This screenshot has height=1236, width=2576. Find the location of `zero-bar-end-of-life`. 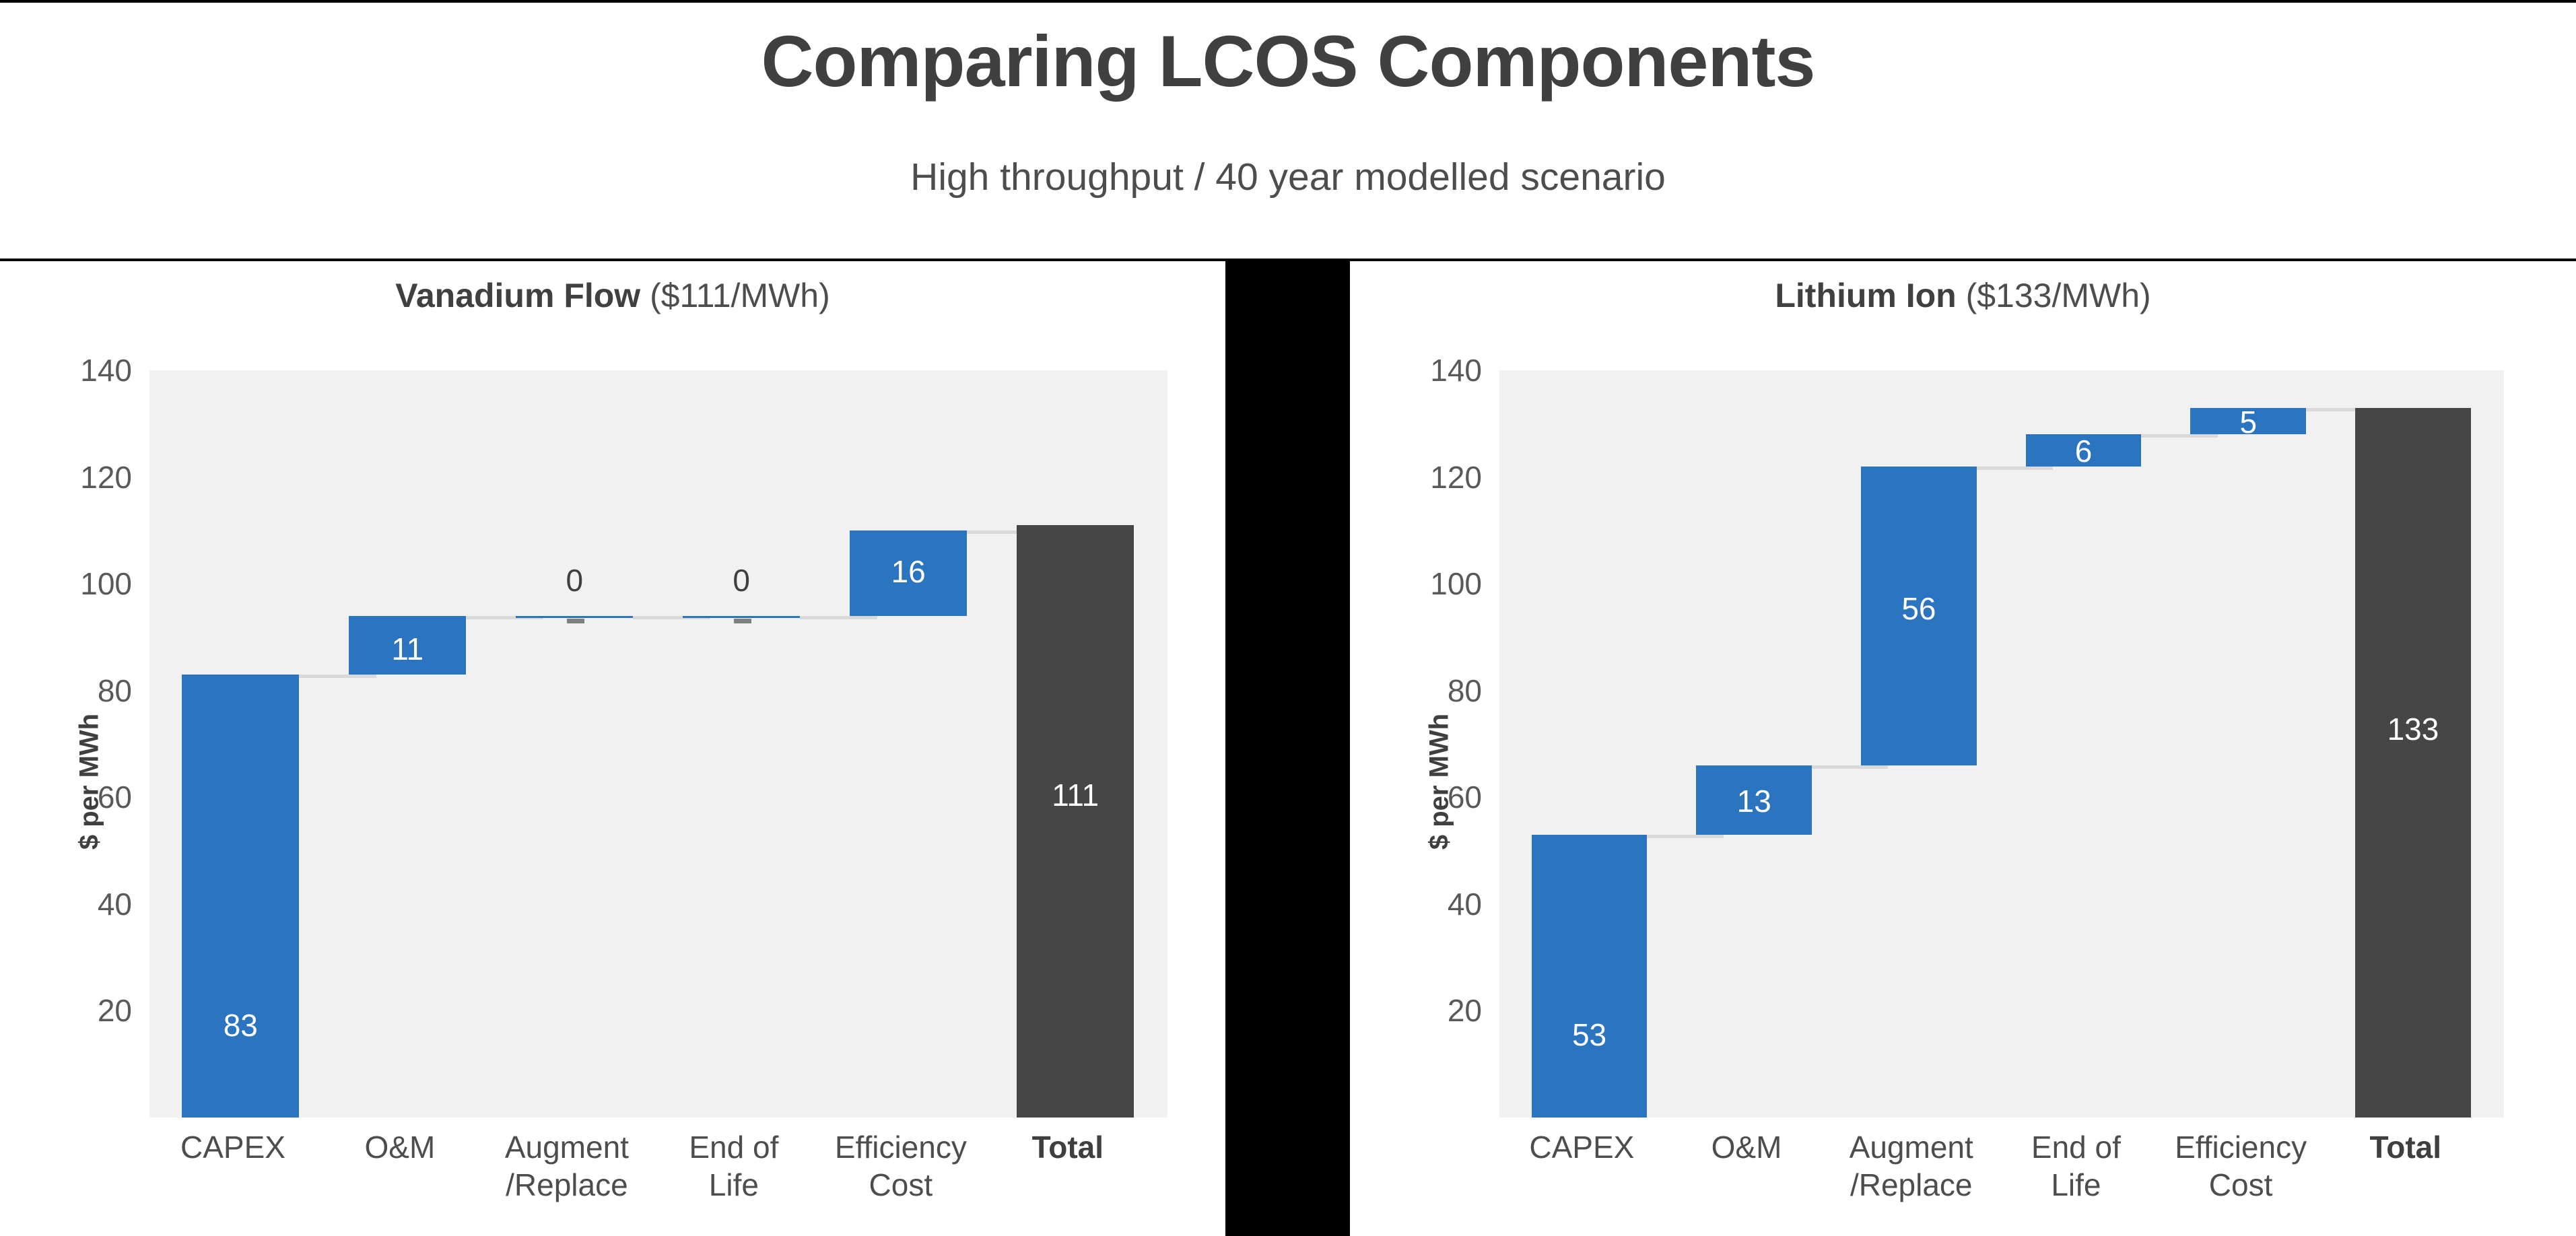

zero-bar-end-of-life is located at coordinates (742, 617).